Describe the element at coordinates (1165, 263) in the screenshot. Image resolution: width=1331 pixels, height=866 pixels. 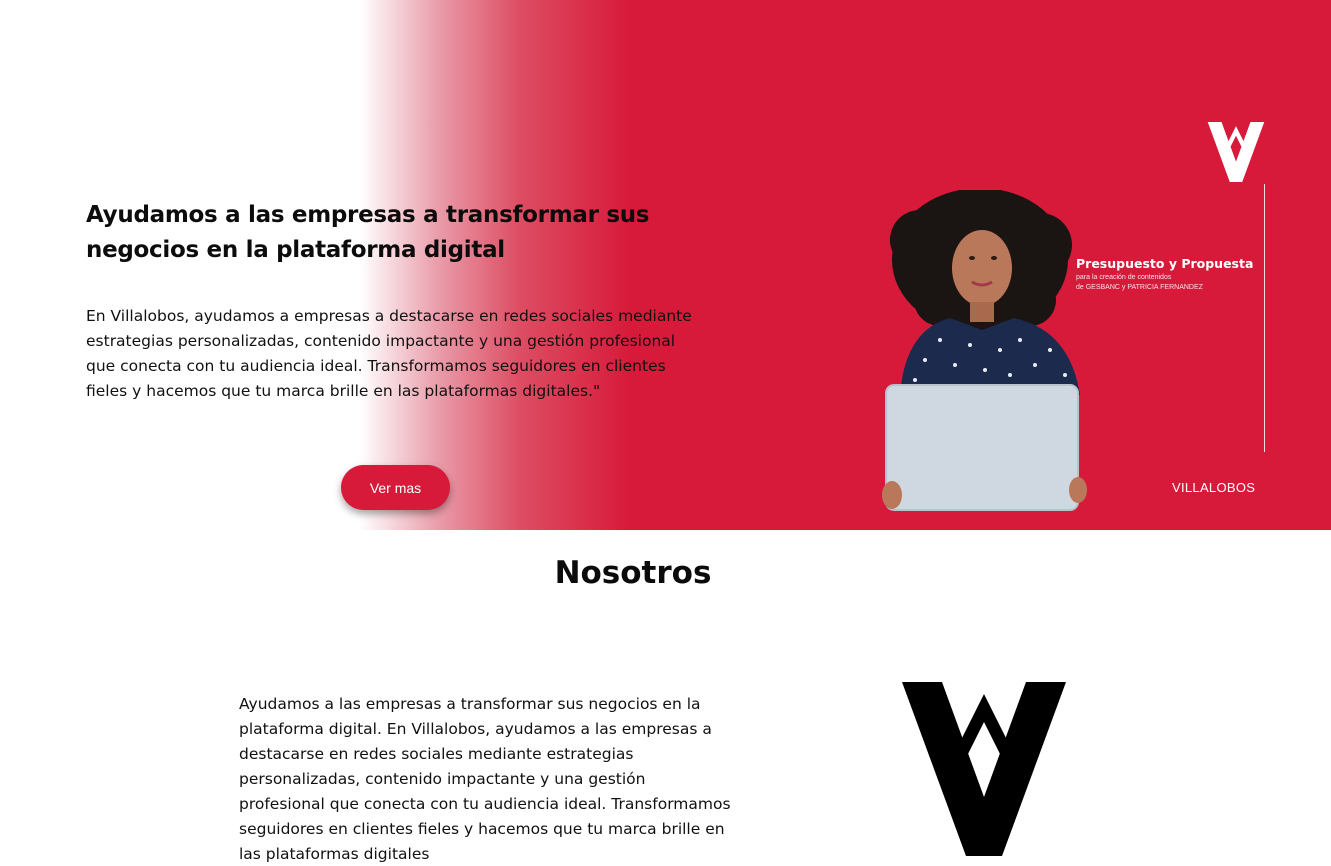
I see `promo-title: Presupuesto y Propuesta` at that location.